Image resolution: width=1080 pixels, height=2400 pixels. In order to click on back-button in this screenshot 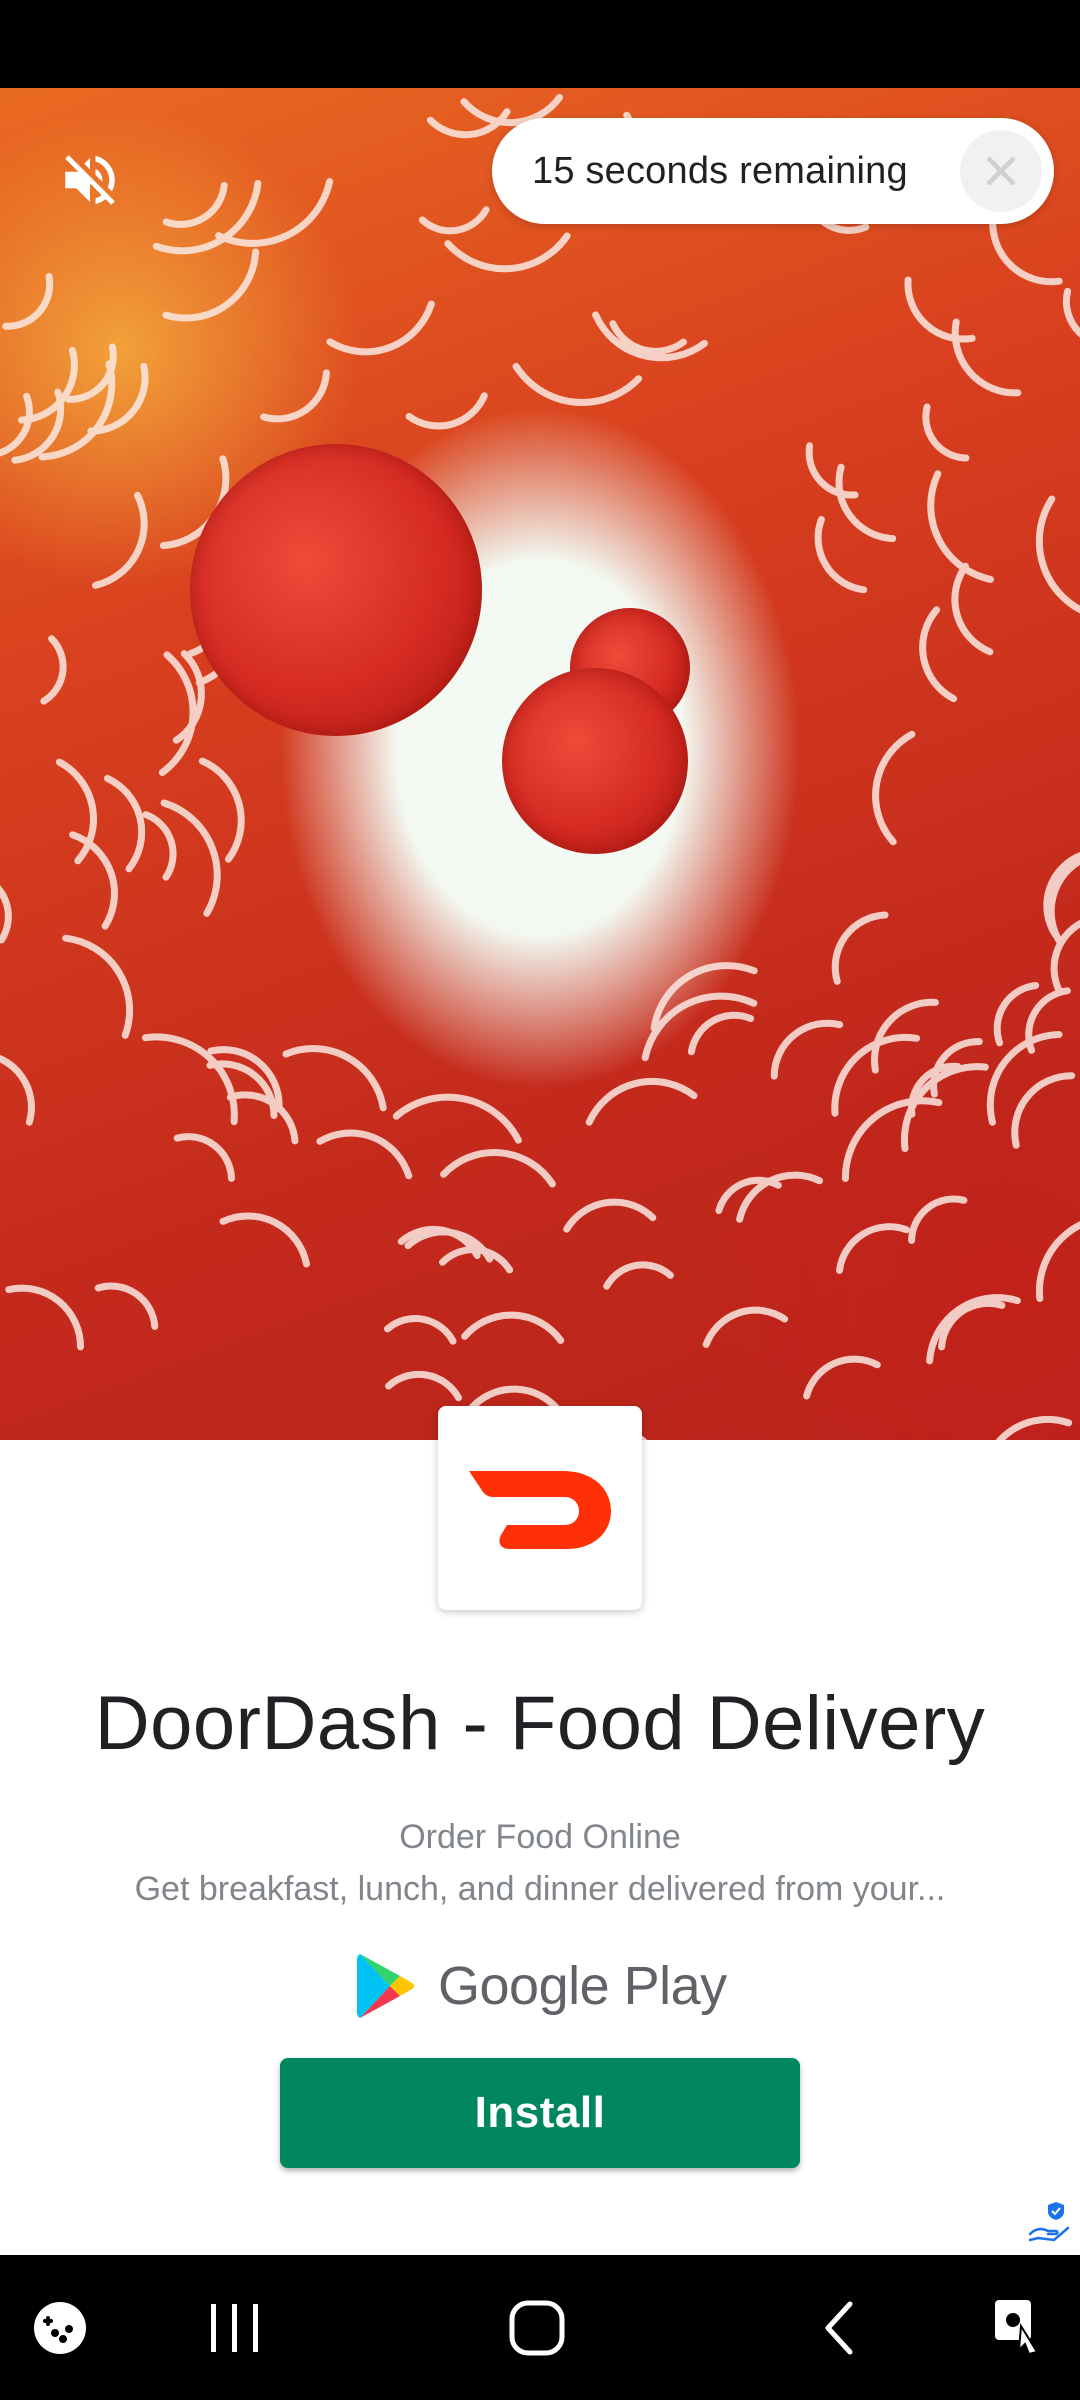, I will do `click(840, 2327)`.